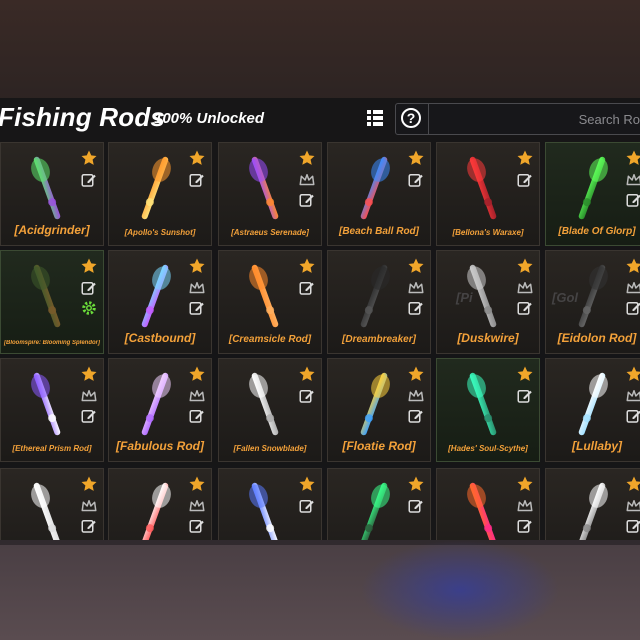 The width and height of the screenshot is (640, 640). Describe the element at coordinates (378, 231) in the screenshot. I see `rod-name: [Beach Ball Rod]` at that location.